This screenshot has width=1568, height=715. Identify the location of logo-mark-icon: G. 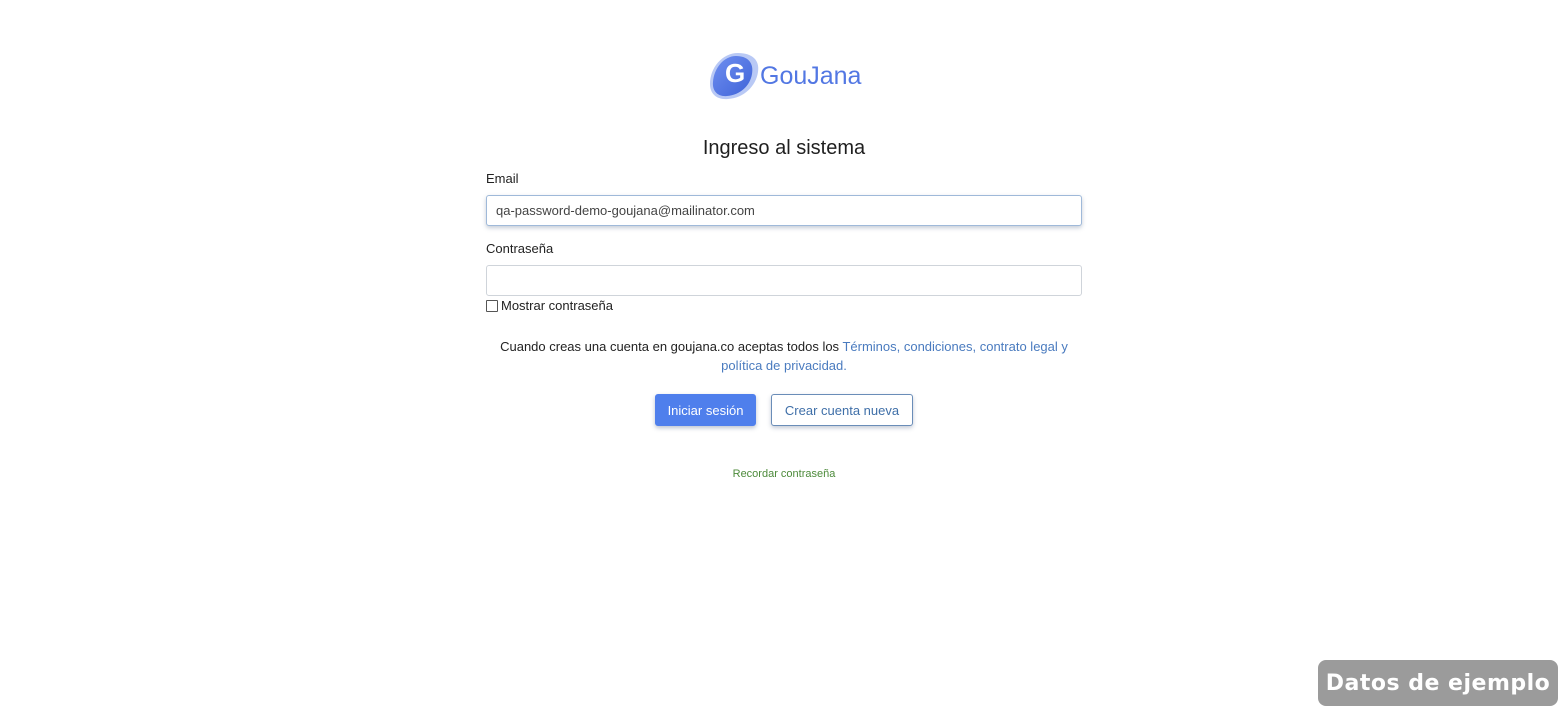
(734, 76).